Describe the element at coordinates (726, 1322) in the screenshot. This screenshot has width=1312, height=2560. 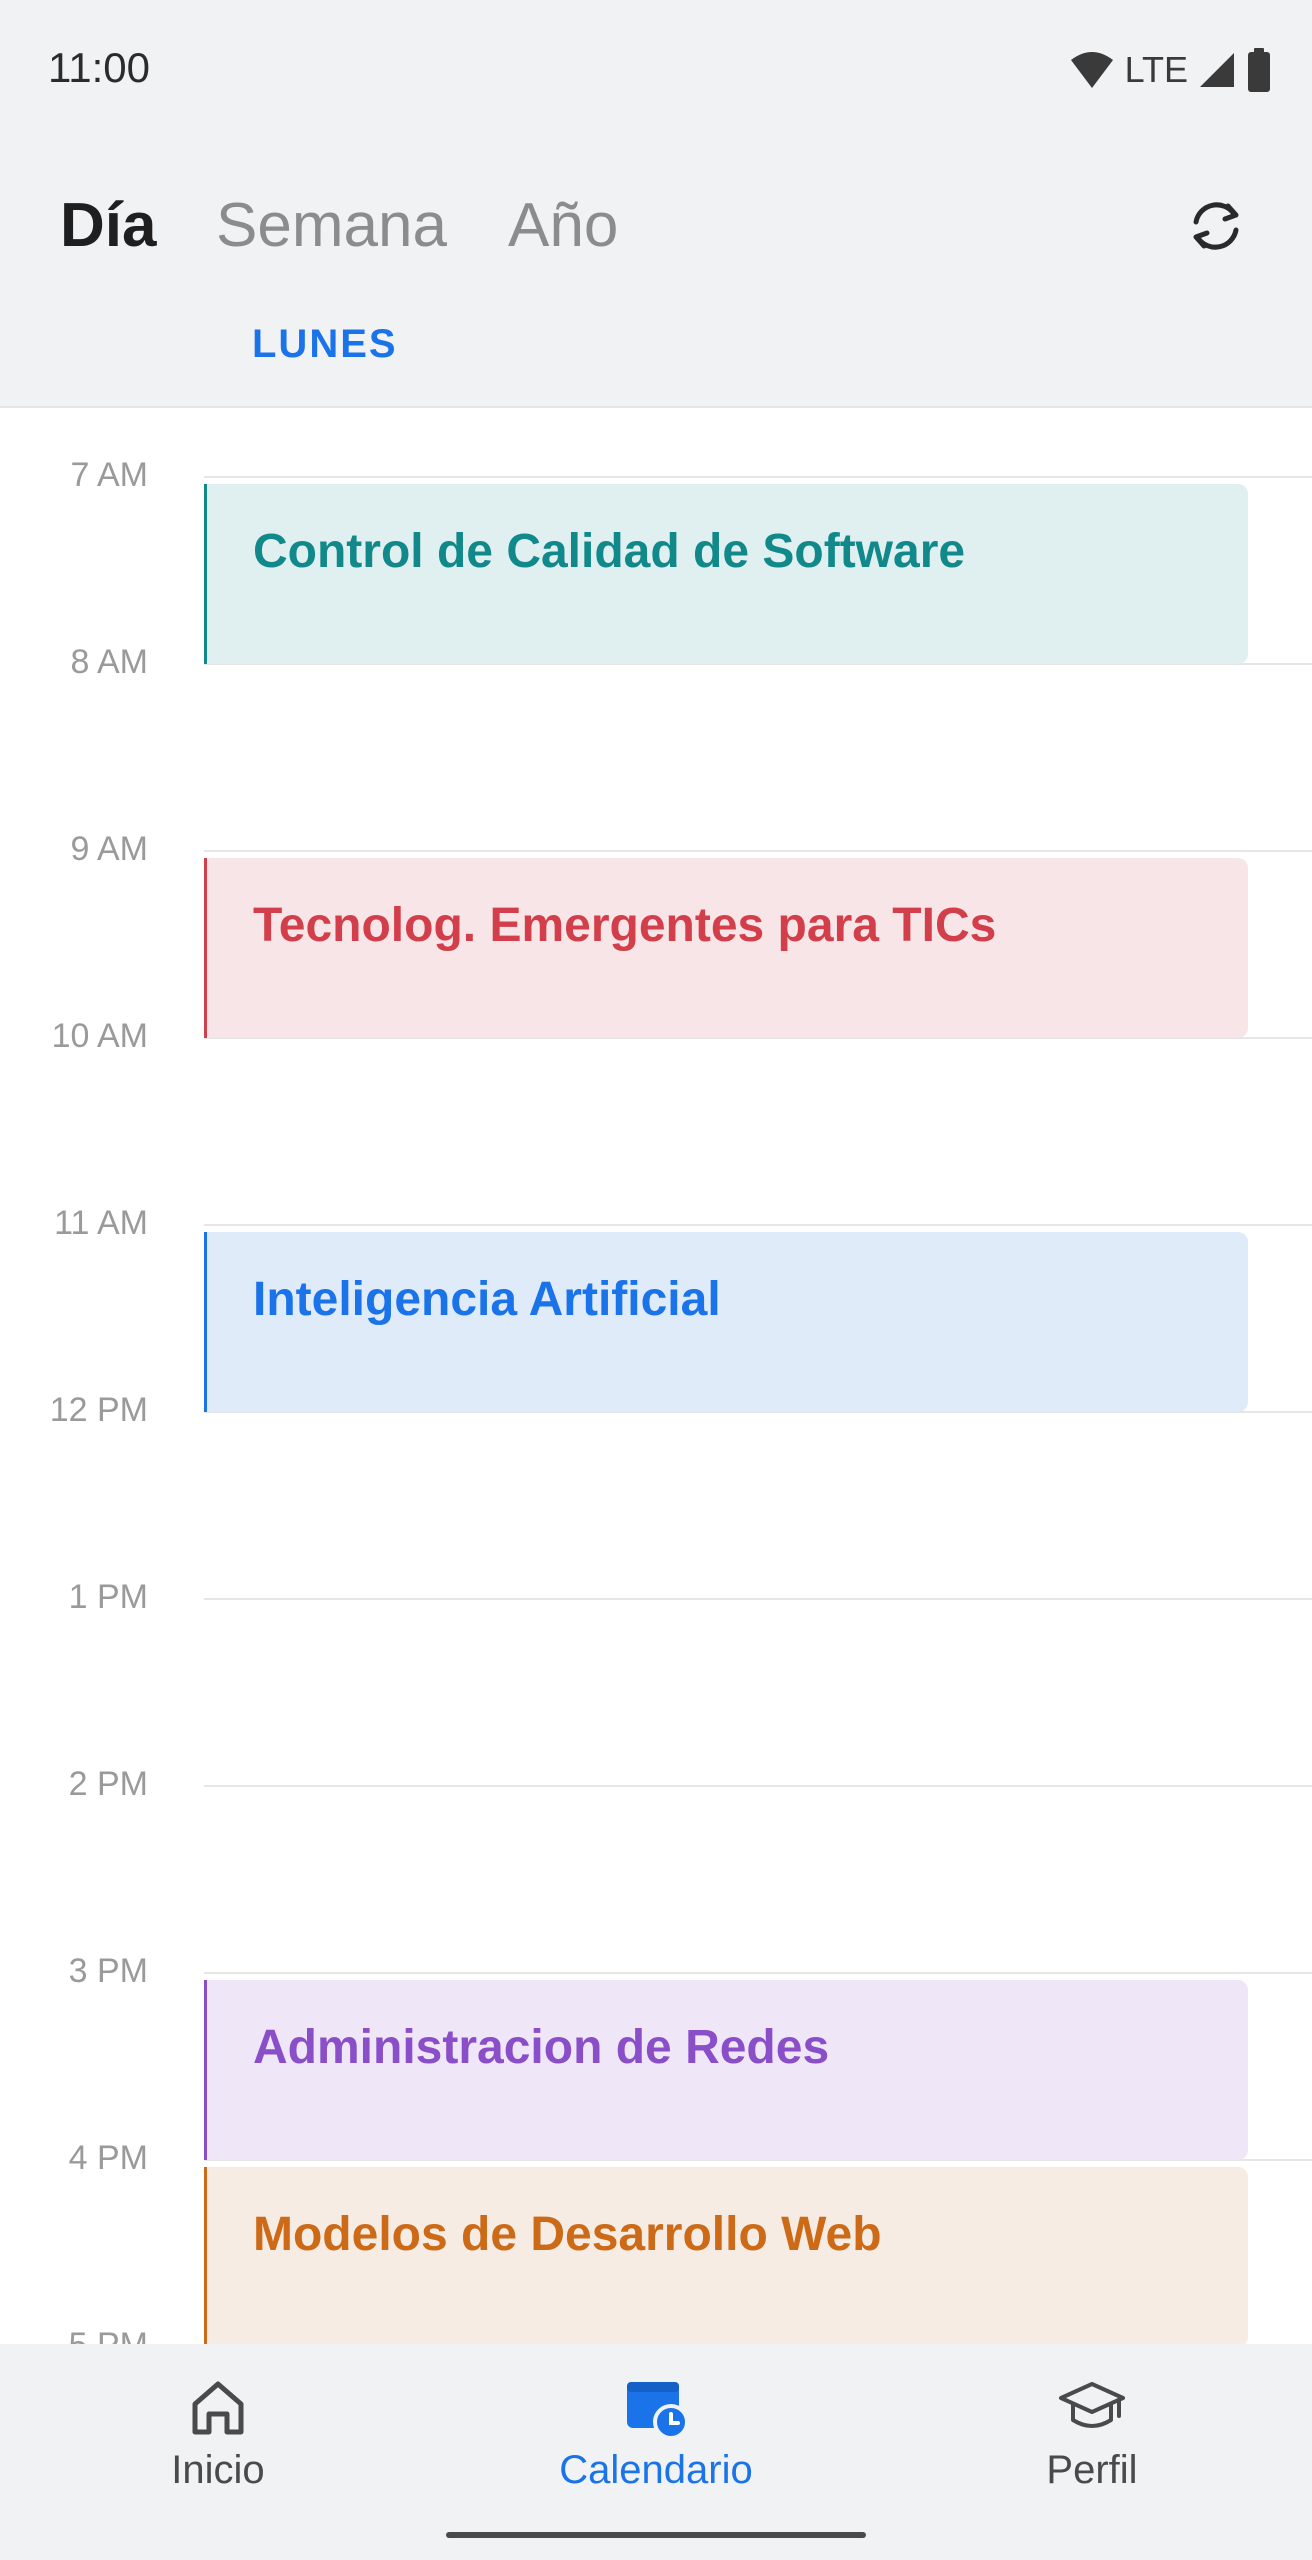
I see `event-card: Inteligencia Artificial` at that location.